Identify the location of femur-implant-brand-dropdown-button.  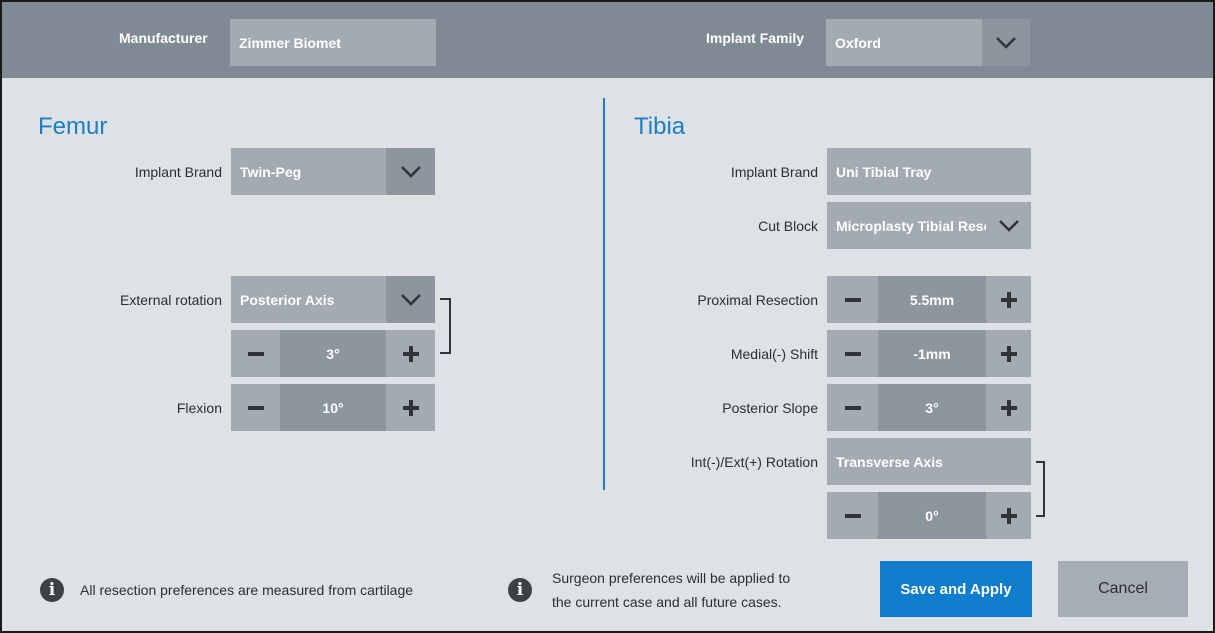
(410, 171).